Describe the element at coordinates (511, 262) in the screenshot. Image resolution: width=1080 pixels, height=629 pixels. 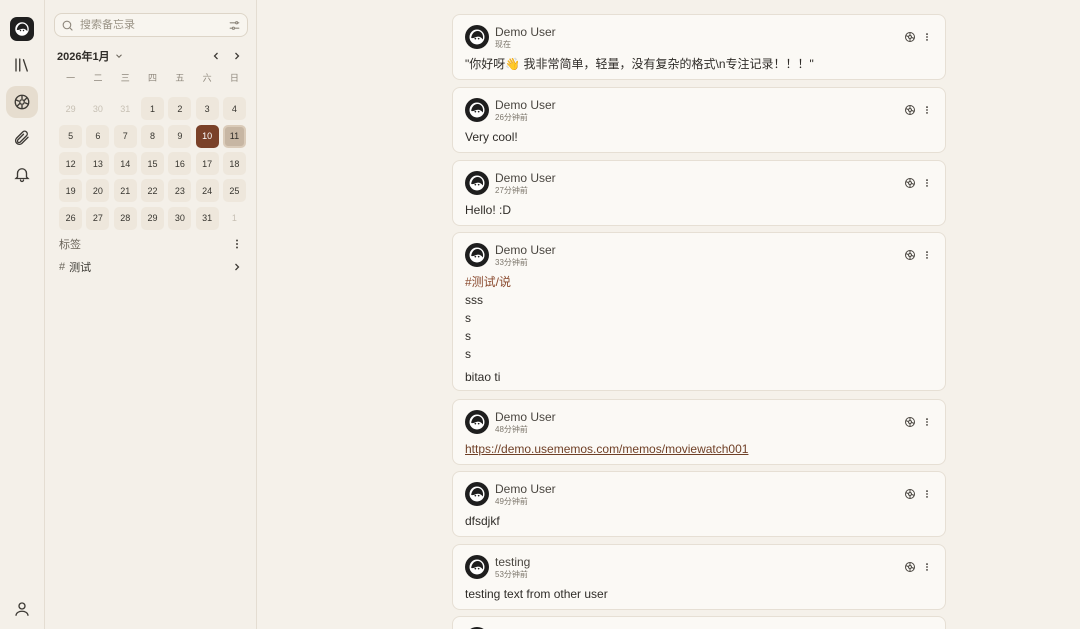
I see `memo-time: 33分钟前` at that location.